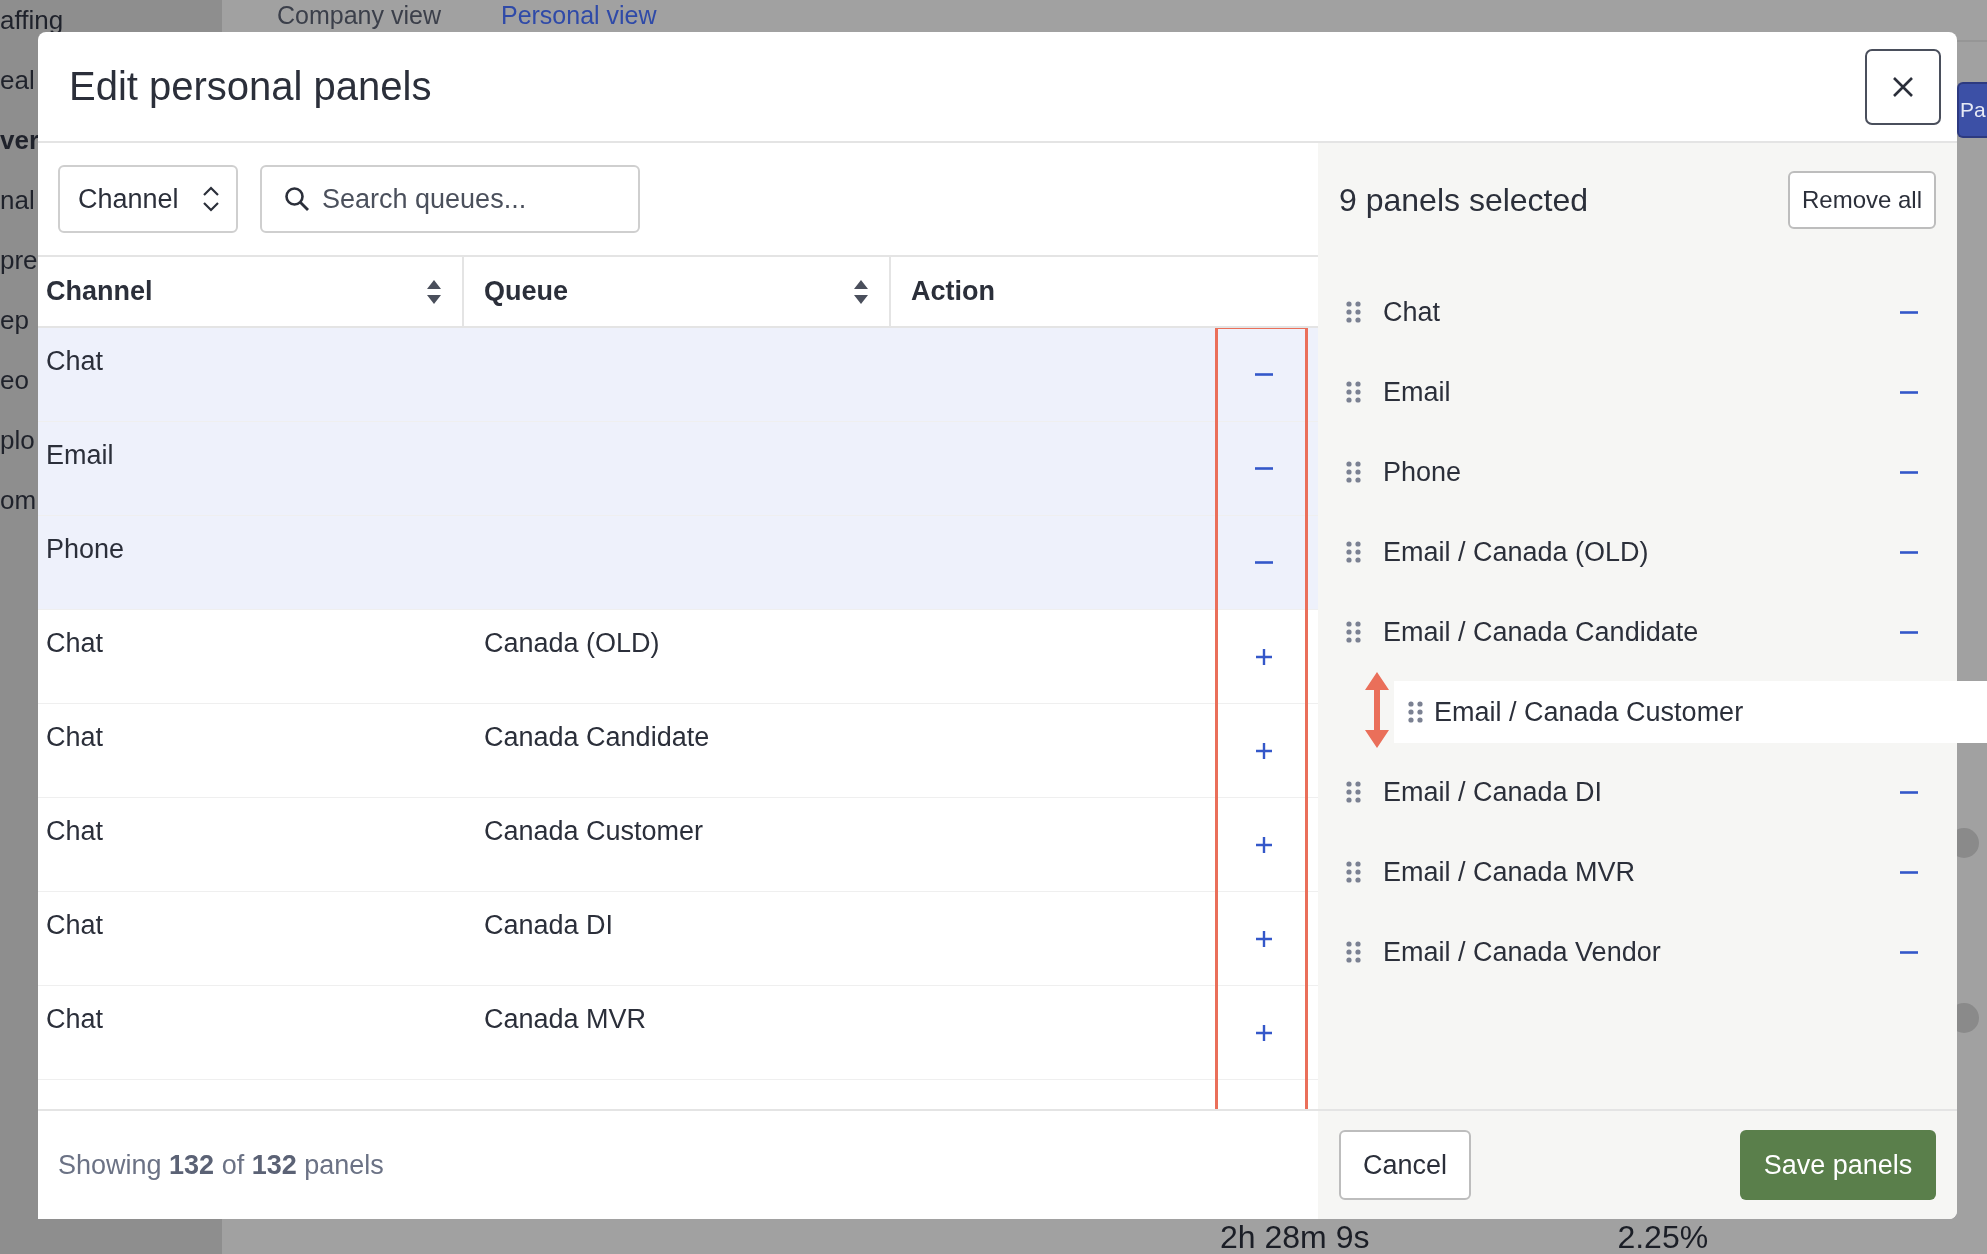 The height and width of the screenshot is (1254, 1987). Describe the element at coordinates (1862, 200) in the screenshot. I see `remove-all-button: Remove all` at that location.